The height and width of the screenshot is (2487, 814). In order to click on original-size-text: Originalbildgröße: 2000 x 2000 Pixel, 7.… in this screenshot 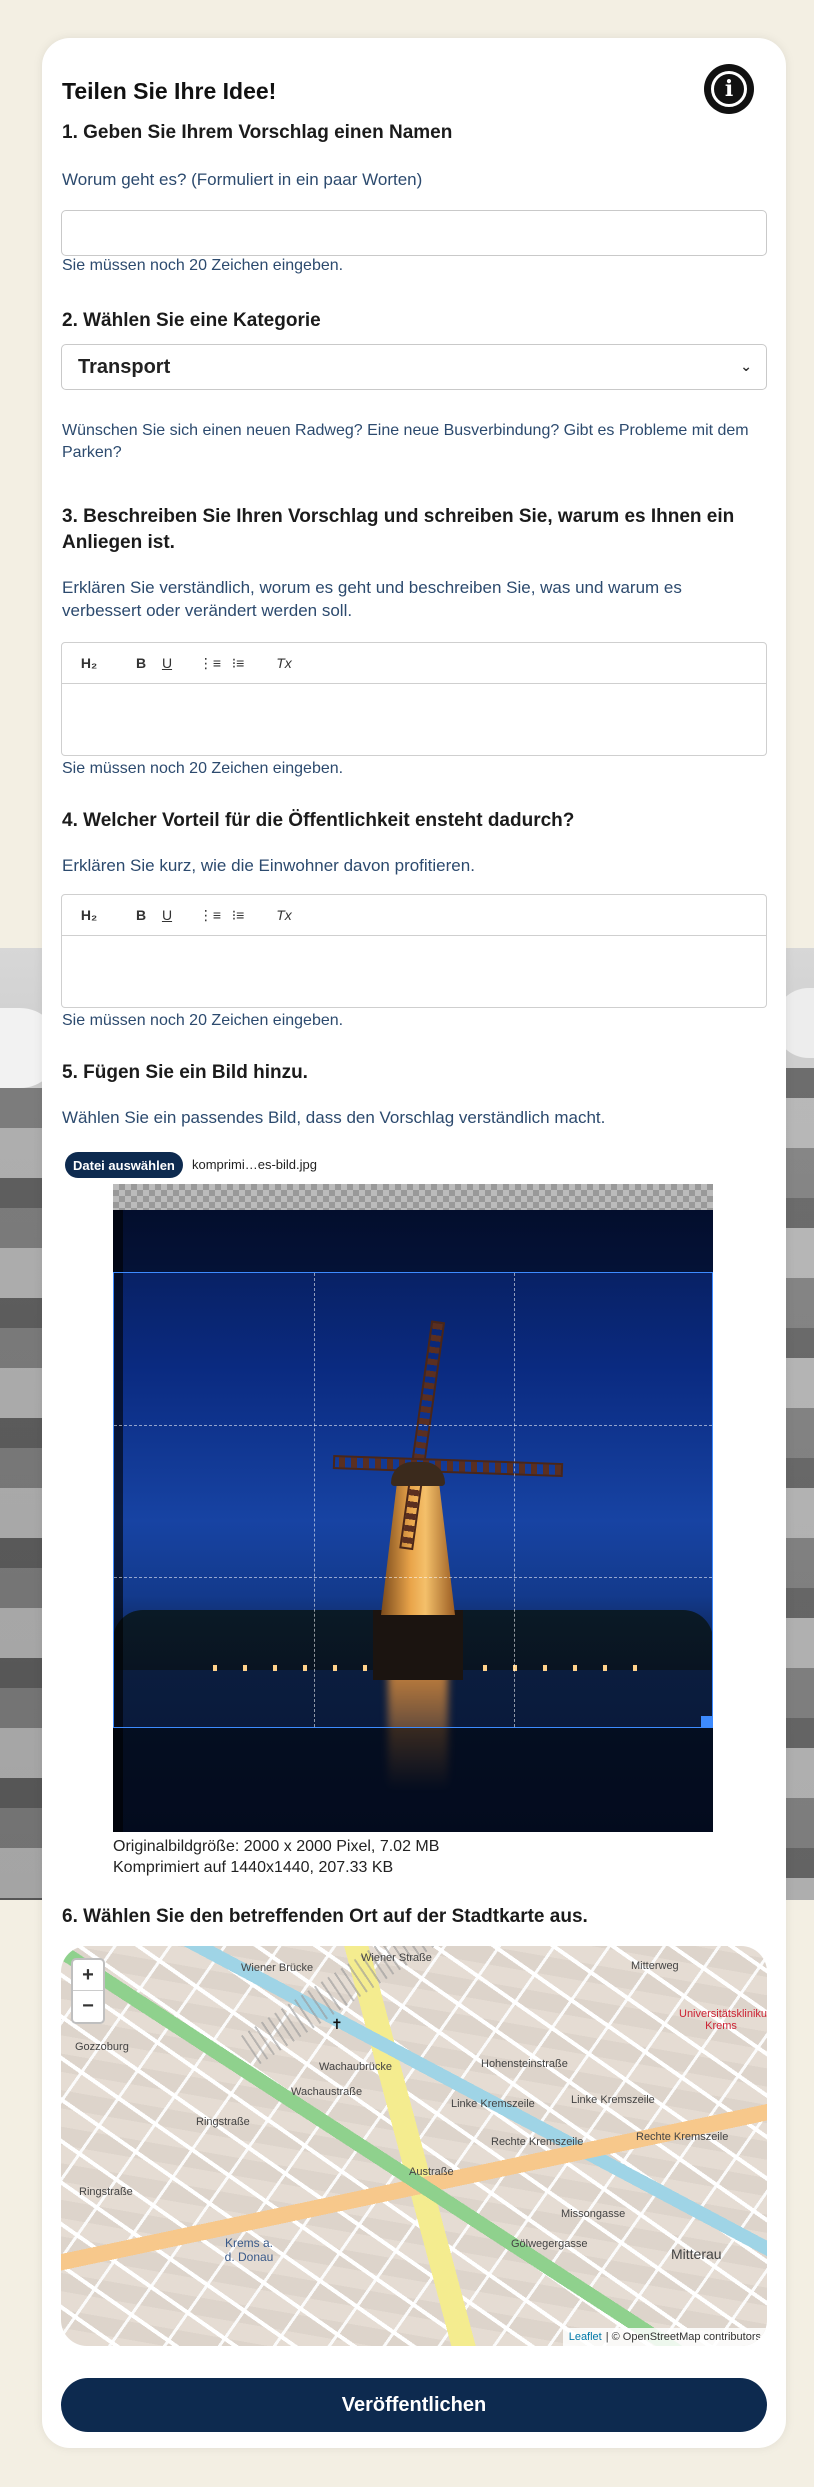, I will do `click(276, 1846)`.